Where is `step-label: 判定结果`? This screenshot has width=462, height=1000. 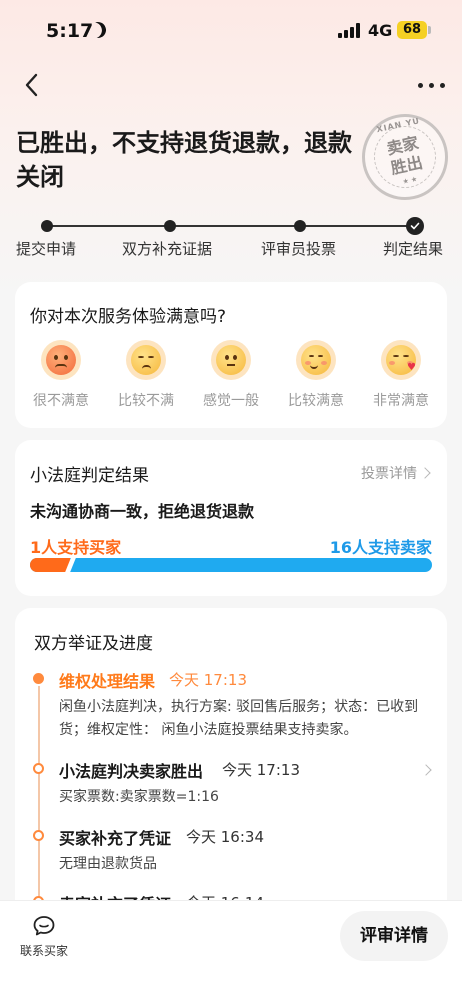
step-label: 判定结果 is located at coordinates (413, 249).